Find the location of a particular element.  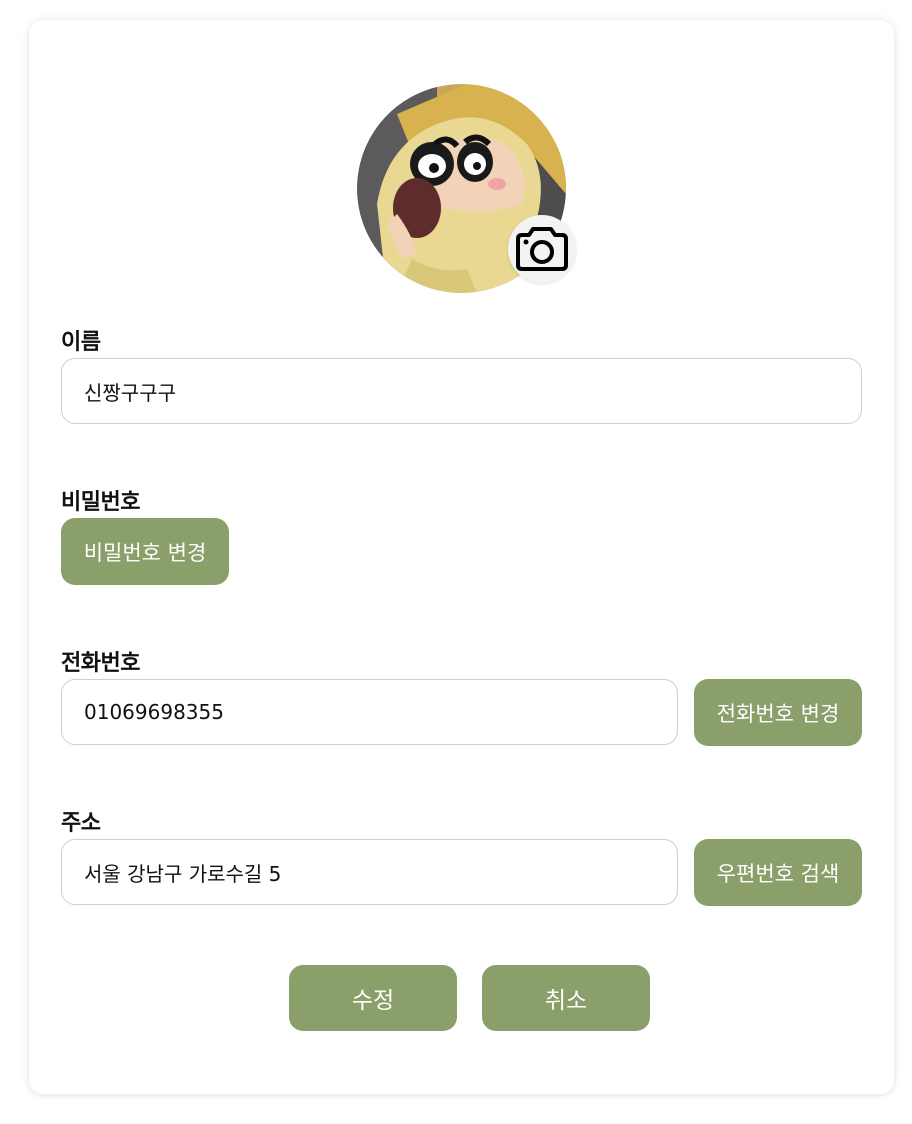

cancel-button: 취소 is located at coordinates (566, 998).